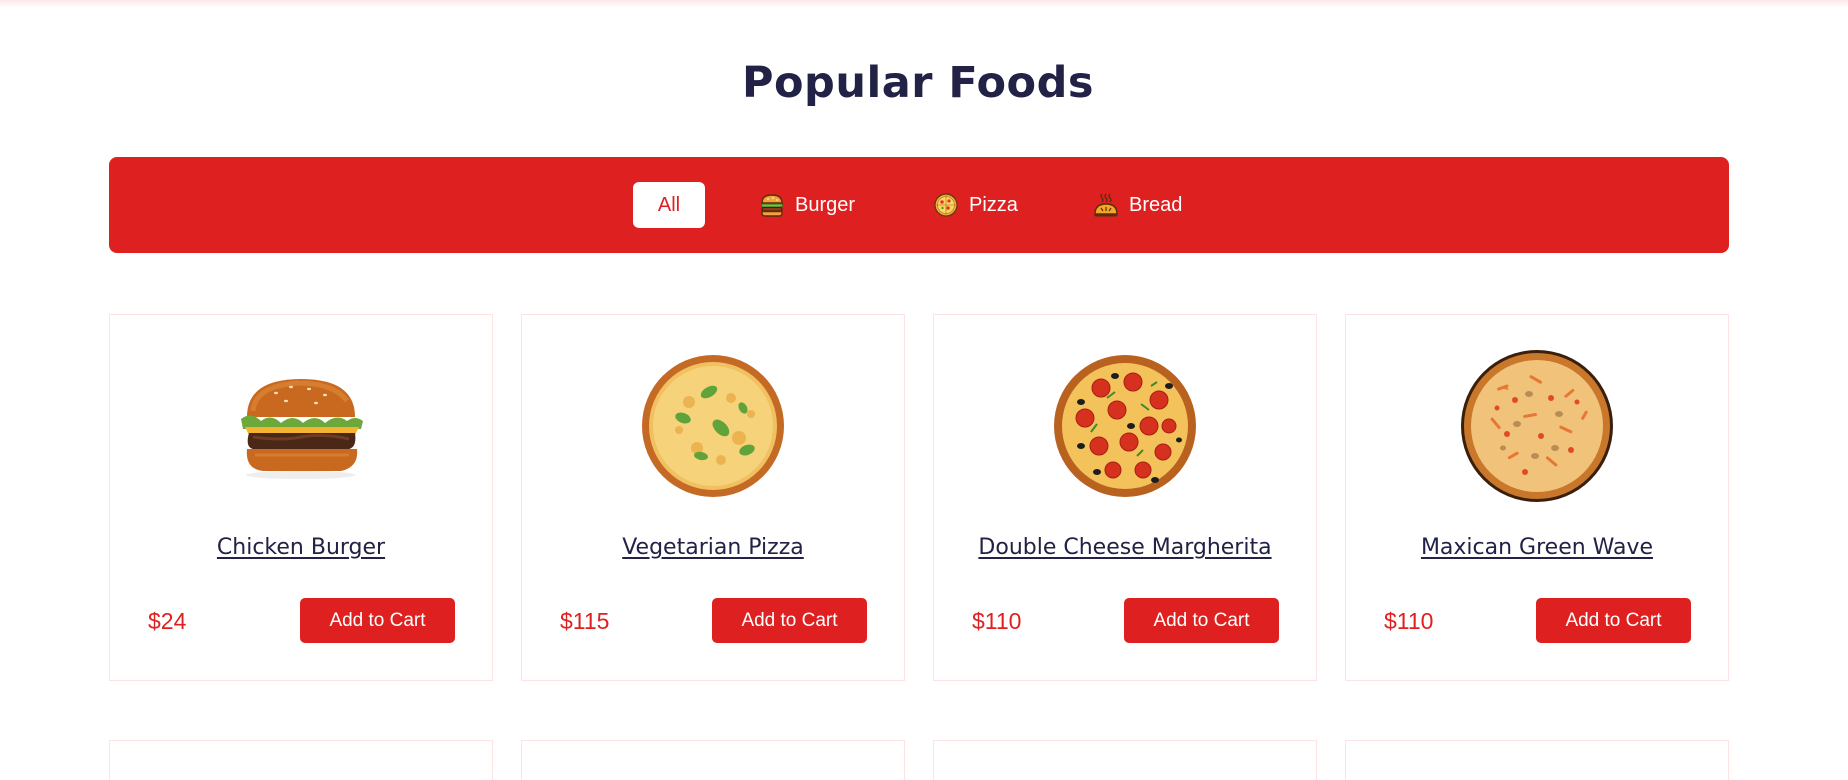 This screenshot has width=1848, height=780. What do you see at coordinates (1537, 426) in the screenshot?
I see `product-image-mixed-pizza` at bounding box center [1537, 426].